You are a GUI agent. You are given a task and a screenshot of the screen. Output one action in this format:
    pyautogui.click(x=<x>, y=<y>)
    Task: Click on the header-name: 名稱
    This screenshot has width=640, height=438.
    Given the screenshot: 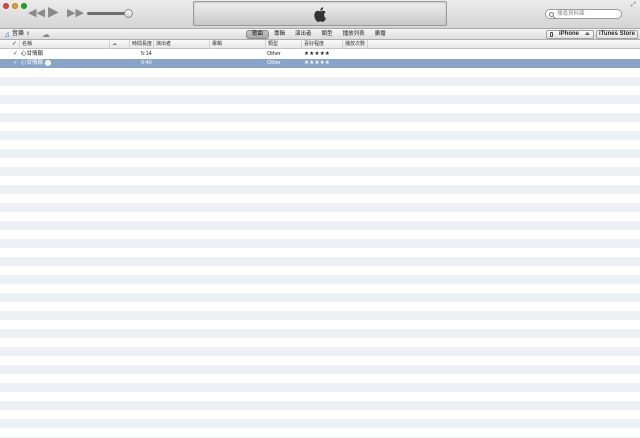 What is the action you would take?
    pyautogui.click(x=63, y=44)
    